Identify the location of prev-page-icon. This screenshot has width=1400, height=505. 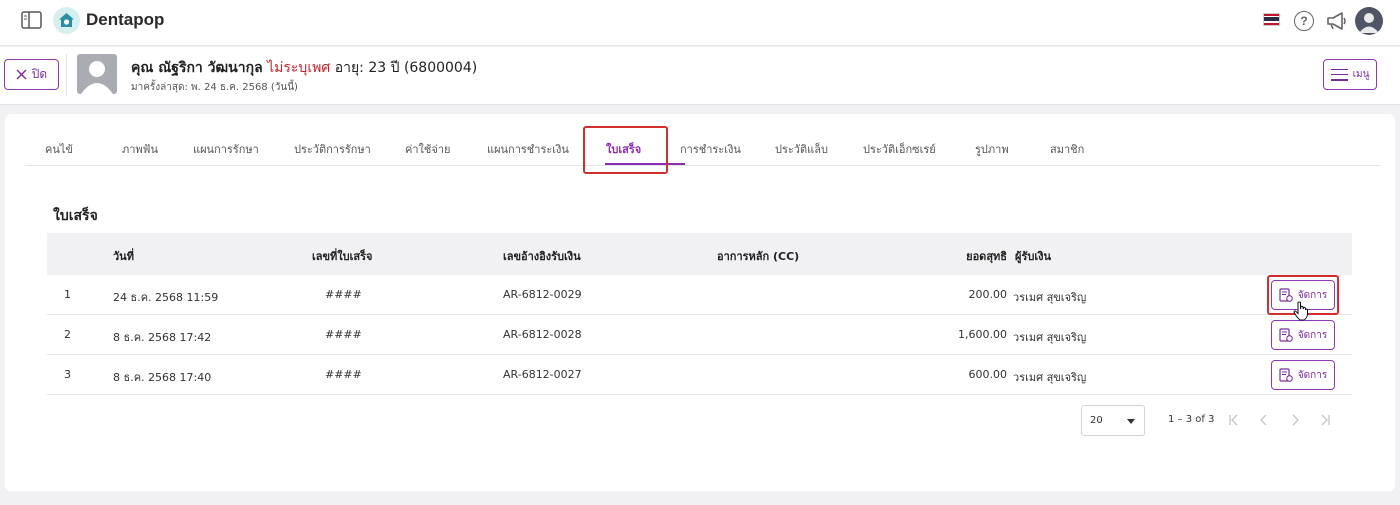
(1264, 420).